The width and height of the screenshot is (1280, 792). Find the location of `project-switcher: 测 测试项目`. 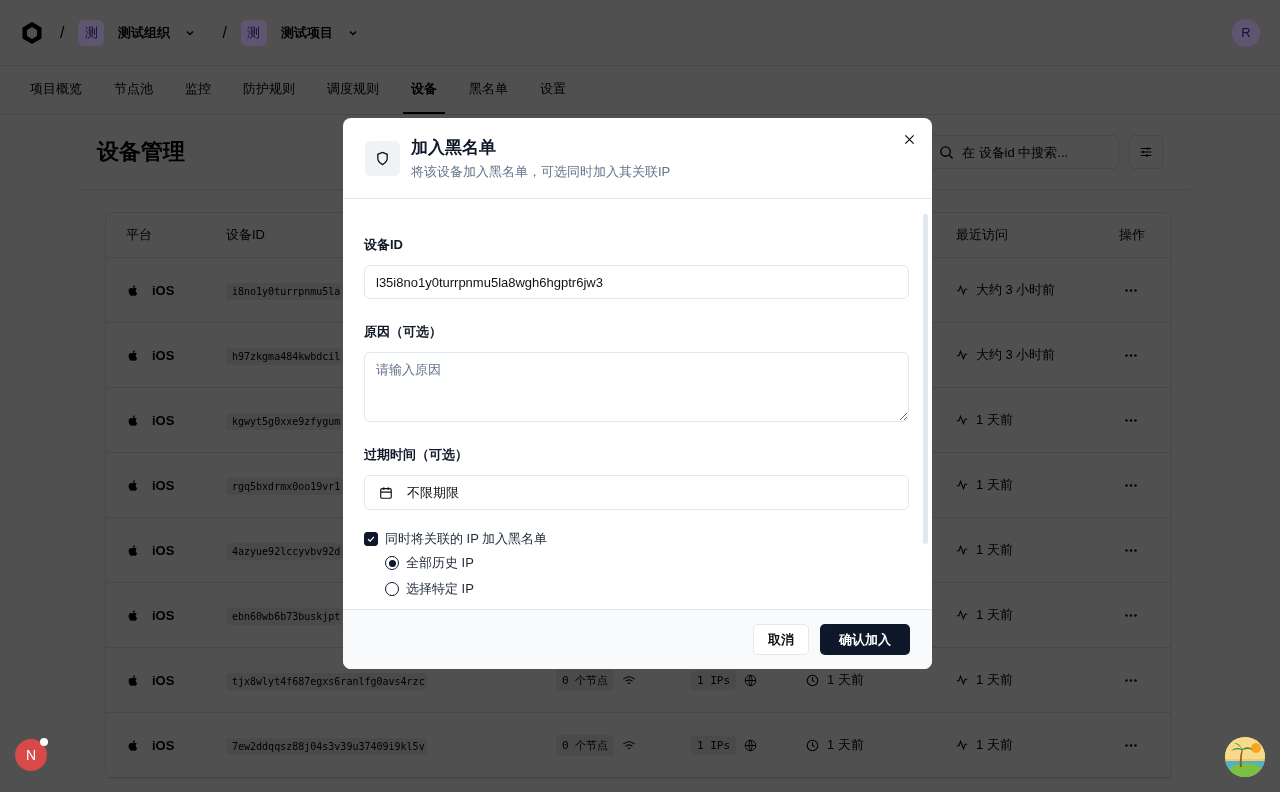

project-switcher: 测 测试项目 is located at coordinates (299, 32).